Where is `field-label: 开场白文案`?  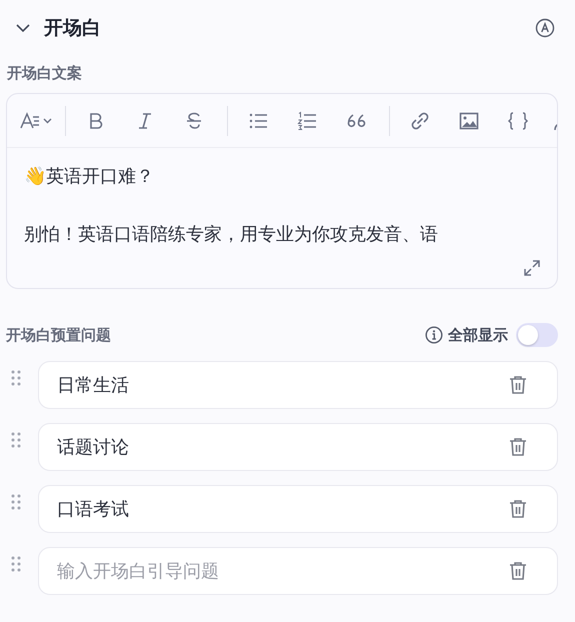
field-label: 开场白文案 is located at coordinates (45, 73).